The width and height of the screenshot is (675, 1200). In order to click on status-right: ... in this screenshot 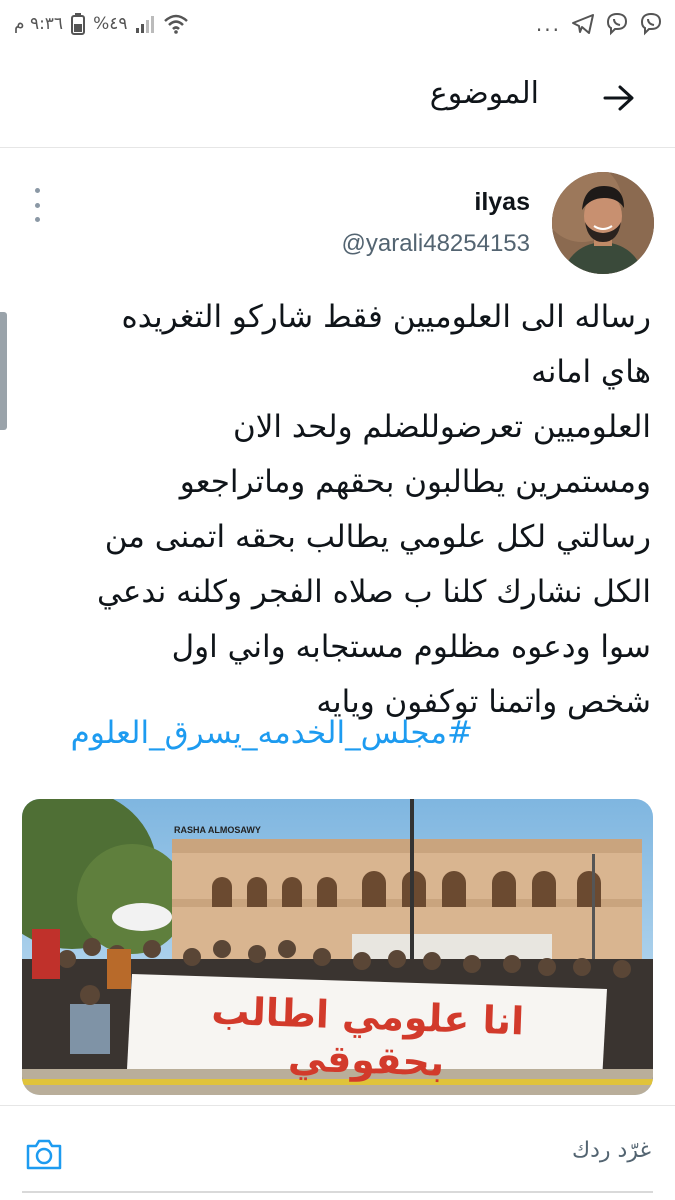, I will do `click(599, 24)`.